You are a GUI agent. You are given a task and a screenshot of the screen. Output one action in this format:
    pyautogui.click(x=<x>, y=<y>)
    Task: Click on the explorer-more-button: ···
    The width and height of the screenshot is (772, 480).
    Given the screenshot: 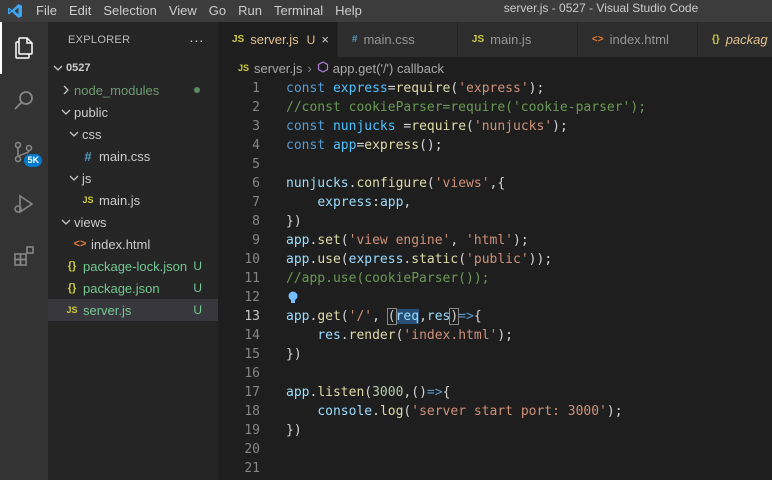 What is the action you would take?
    pyautogui.click(x=196, y=40)
    